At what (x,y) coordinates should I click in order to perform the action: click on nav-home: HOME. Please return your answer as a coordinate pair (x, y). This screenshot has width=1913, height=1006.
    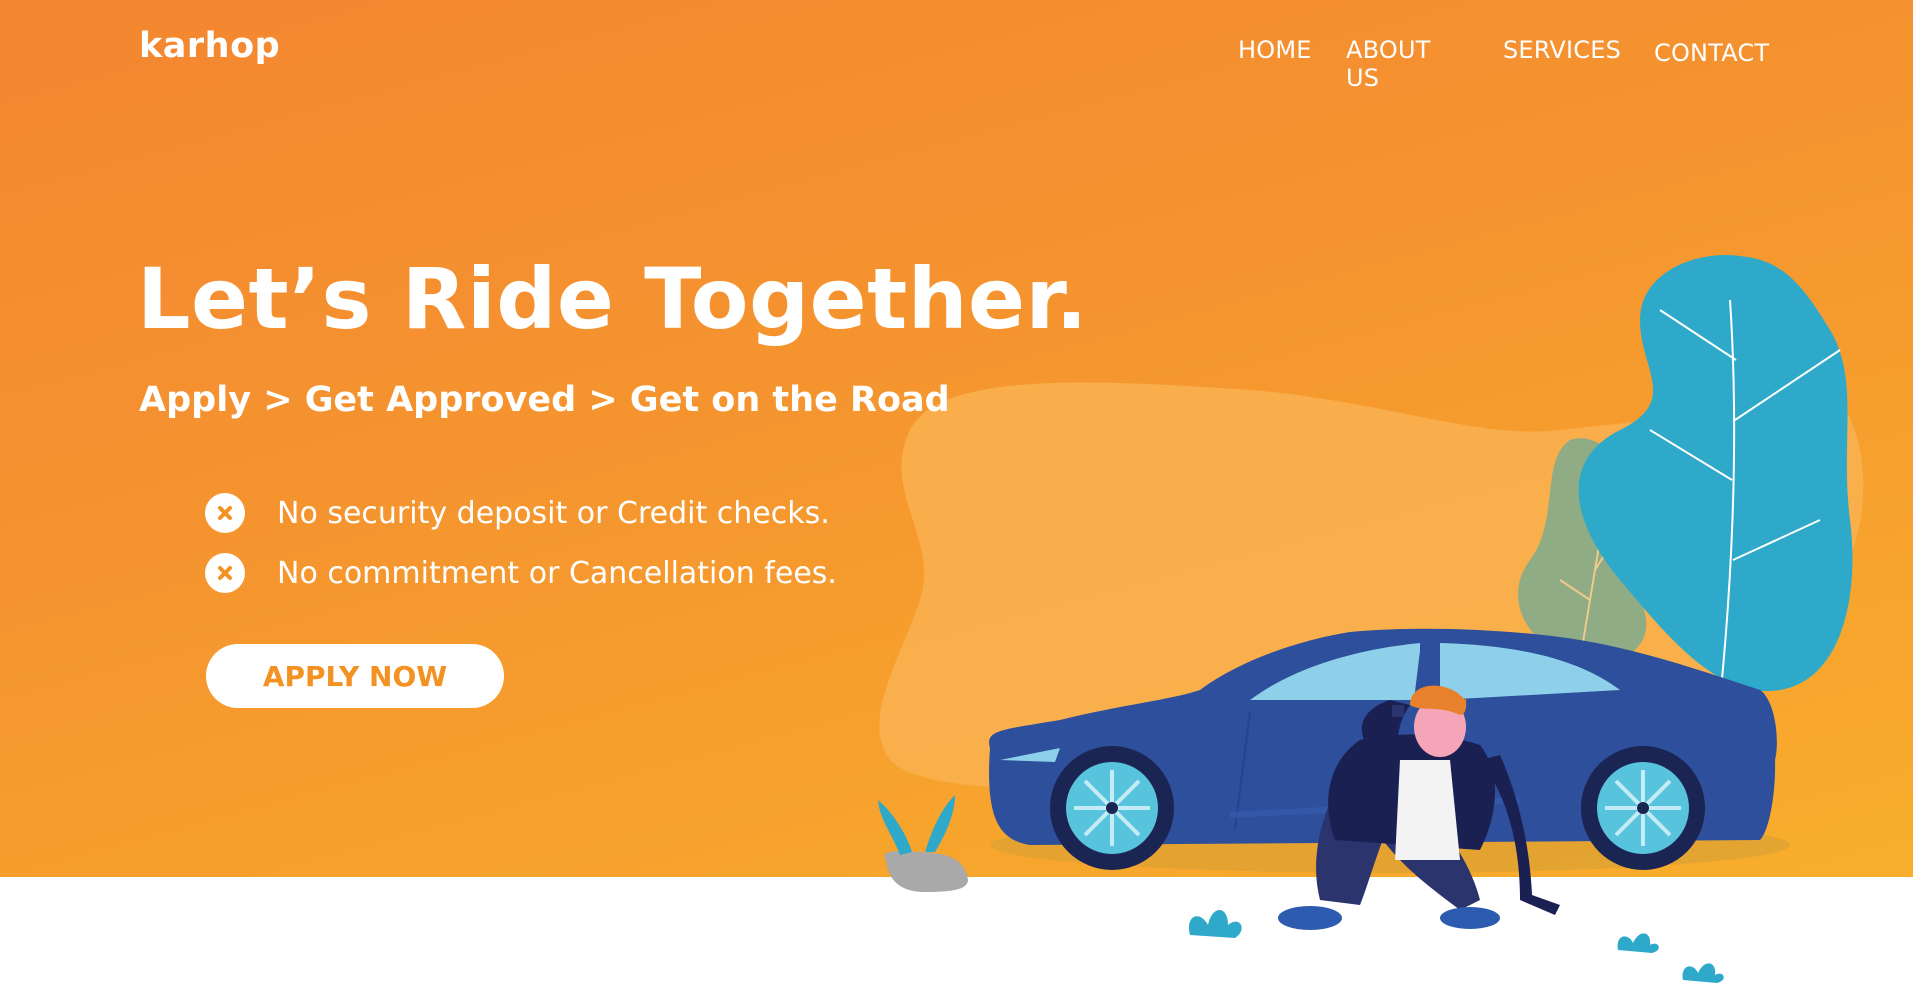
    Looking at the image, I should click on (1275, 50).